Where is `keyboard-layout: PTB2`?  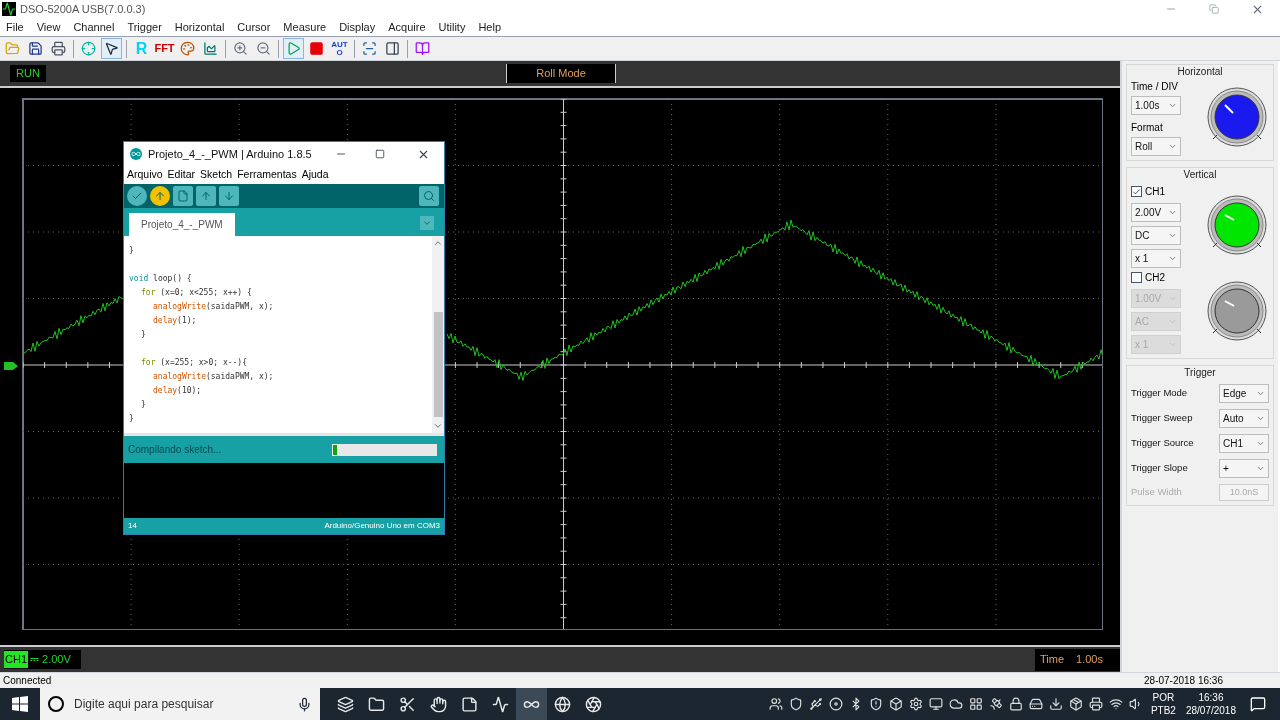 keyboard-layout: PTB2 is located at coordinates (1163, 710).